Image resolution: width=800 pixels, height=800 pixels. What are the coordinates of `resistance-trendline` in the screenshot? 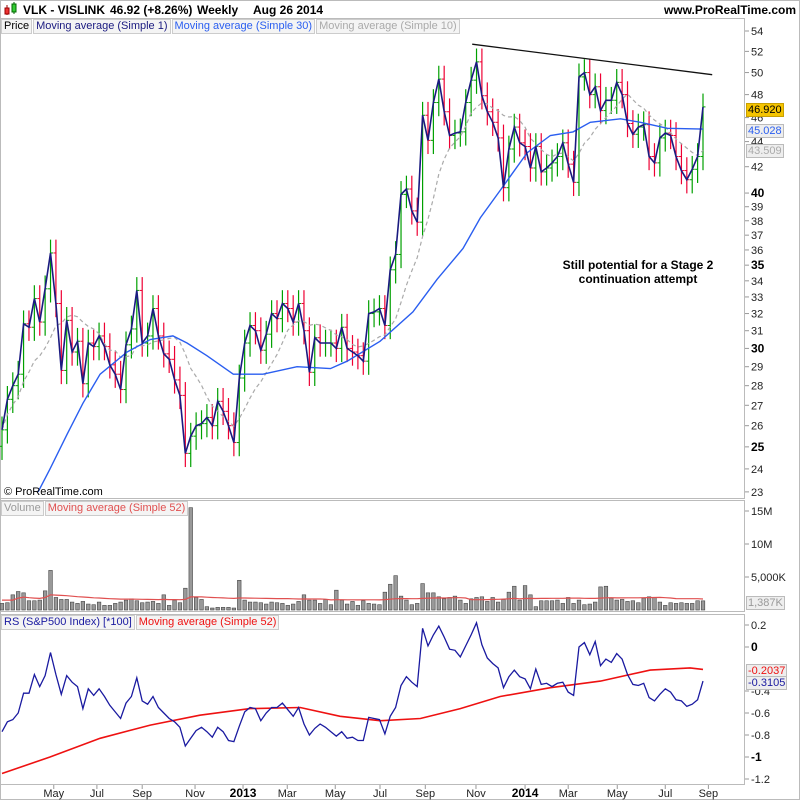 It's located at (592, 59).